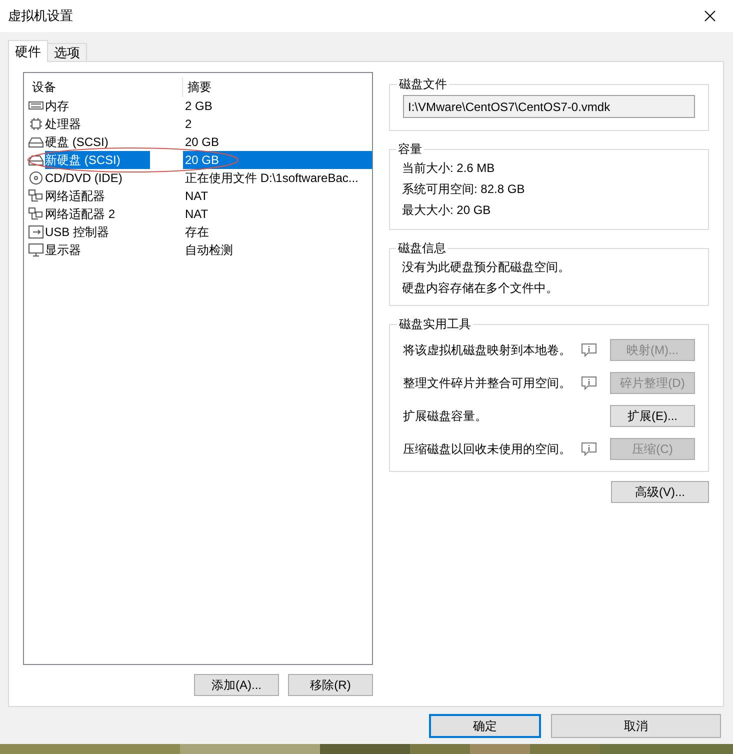 This screenshot has width=733, height=754. What do you see at coordinates (83, 178) in the screenshot?
I see `device-name: CD/DVD (IDE)` at bounding box center [83, 178].